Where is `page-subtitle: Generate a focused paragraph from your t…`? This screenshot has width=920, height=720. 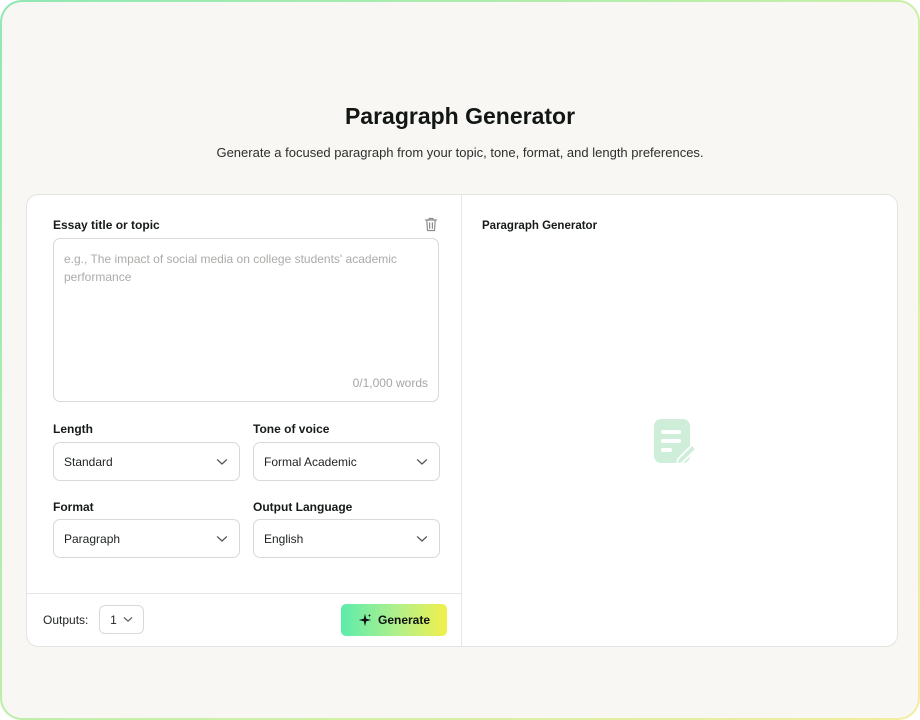 page-subtitle: Generate a focused paragraph from your t… is located at coordinates (460, 152).